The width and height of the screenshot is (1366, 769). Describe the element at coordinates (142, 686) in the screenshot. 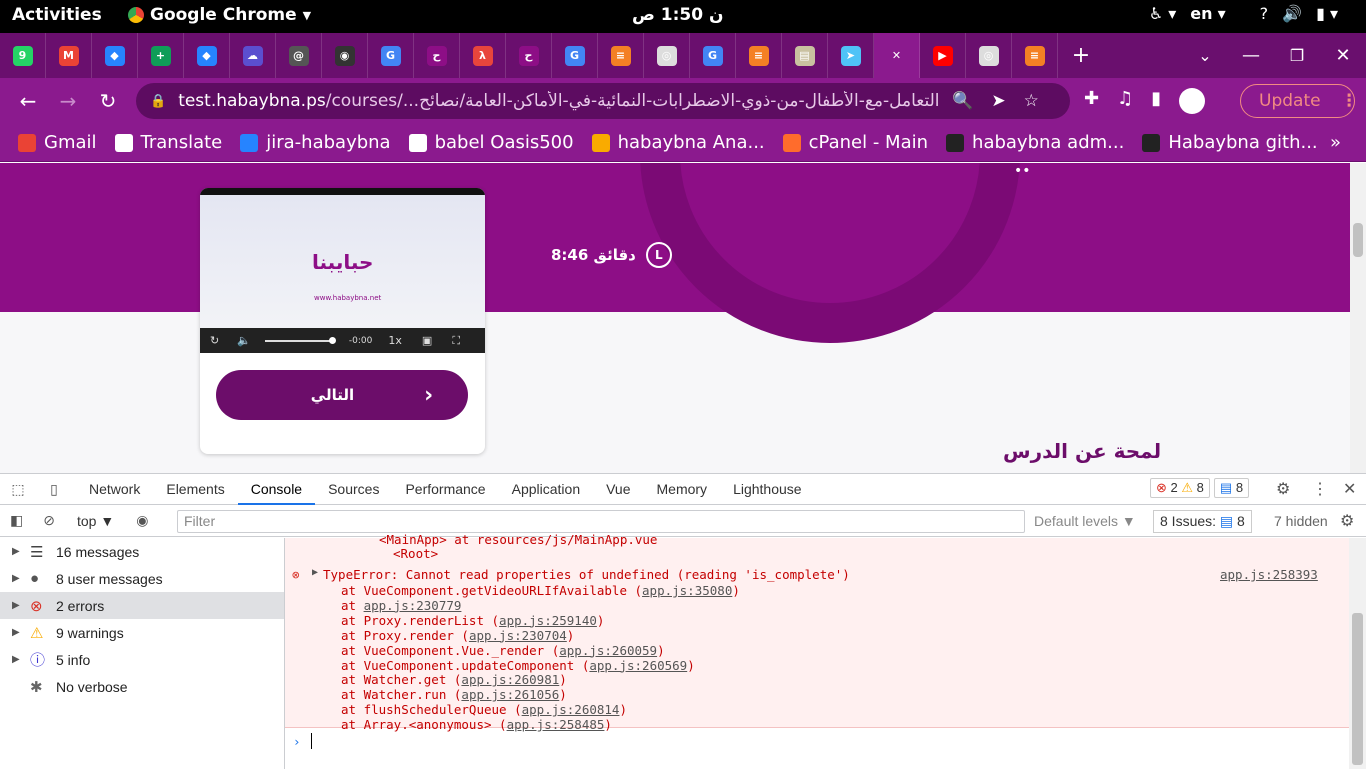

I see `sidebar-item-bug: ✱ No verbose` at that location.